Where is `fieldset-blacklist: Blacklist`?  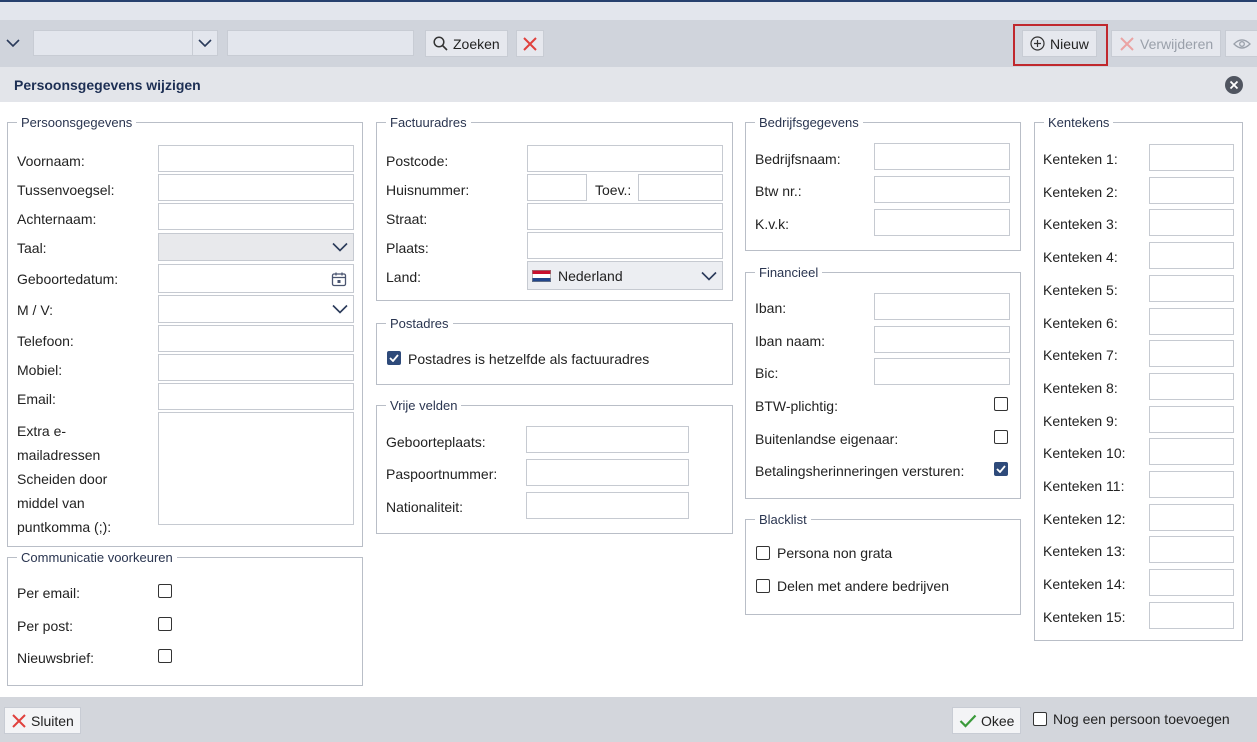 fieldset-blacklist: Blacklist is located at coordinates (883, 563).